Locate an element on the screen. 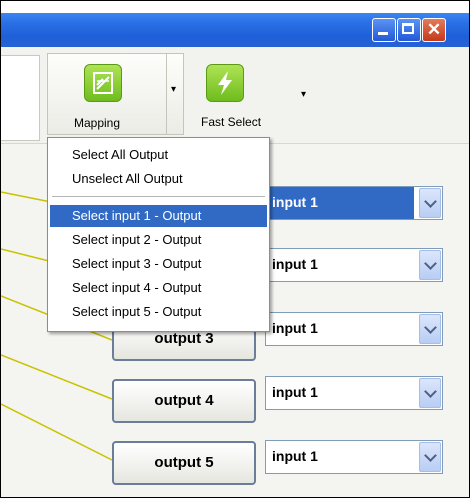 The width and height of the screenshot is (470, 498). toolbar-left-field is located at coordinates (20, 98).